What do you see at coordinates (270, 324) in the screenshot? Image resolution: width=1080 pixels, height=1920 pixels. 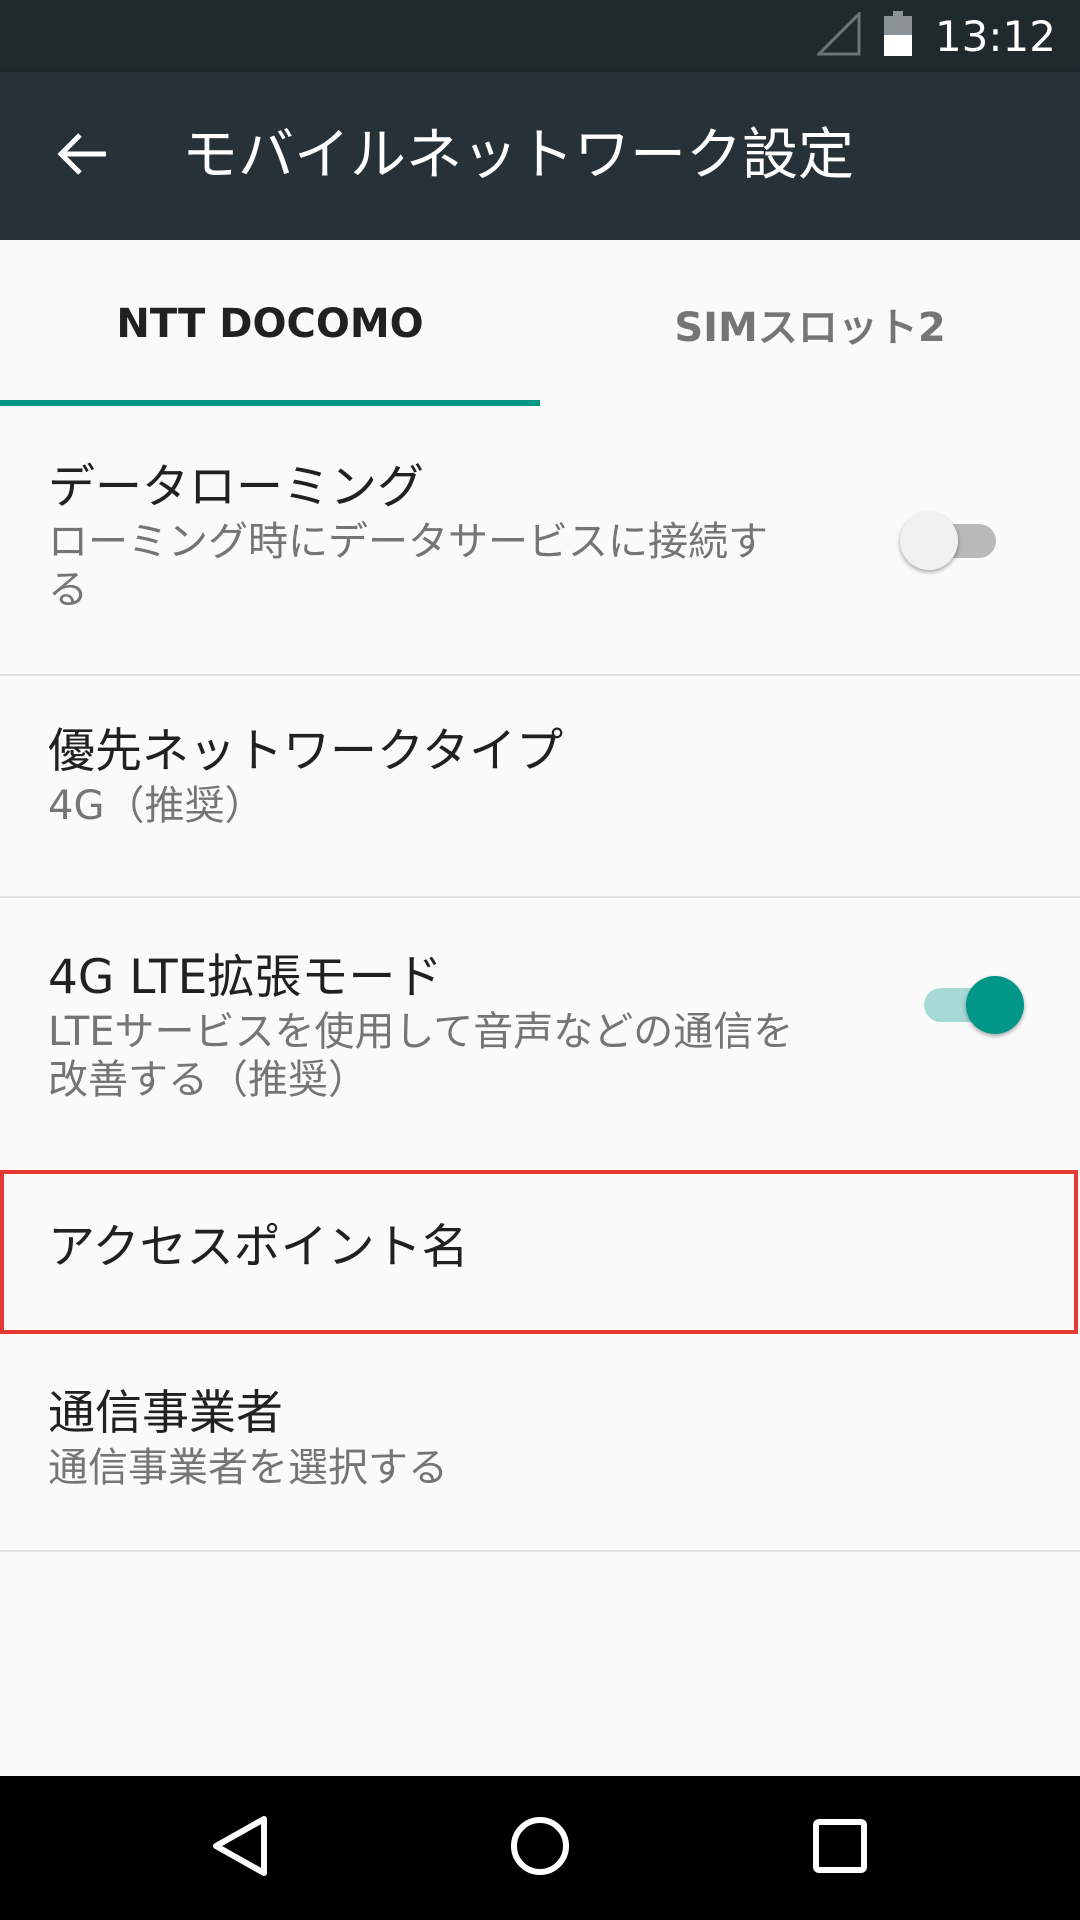 I see `tab-ntt-docomo: NTT DOCOMO` at bounding box center [270, 324].